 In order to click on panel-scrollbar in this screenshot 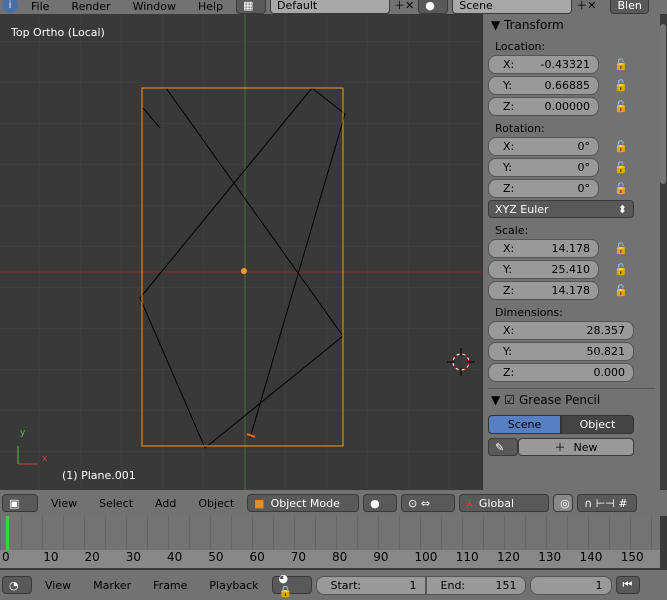, I will do `click(663, 252)`.